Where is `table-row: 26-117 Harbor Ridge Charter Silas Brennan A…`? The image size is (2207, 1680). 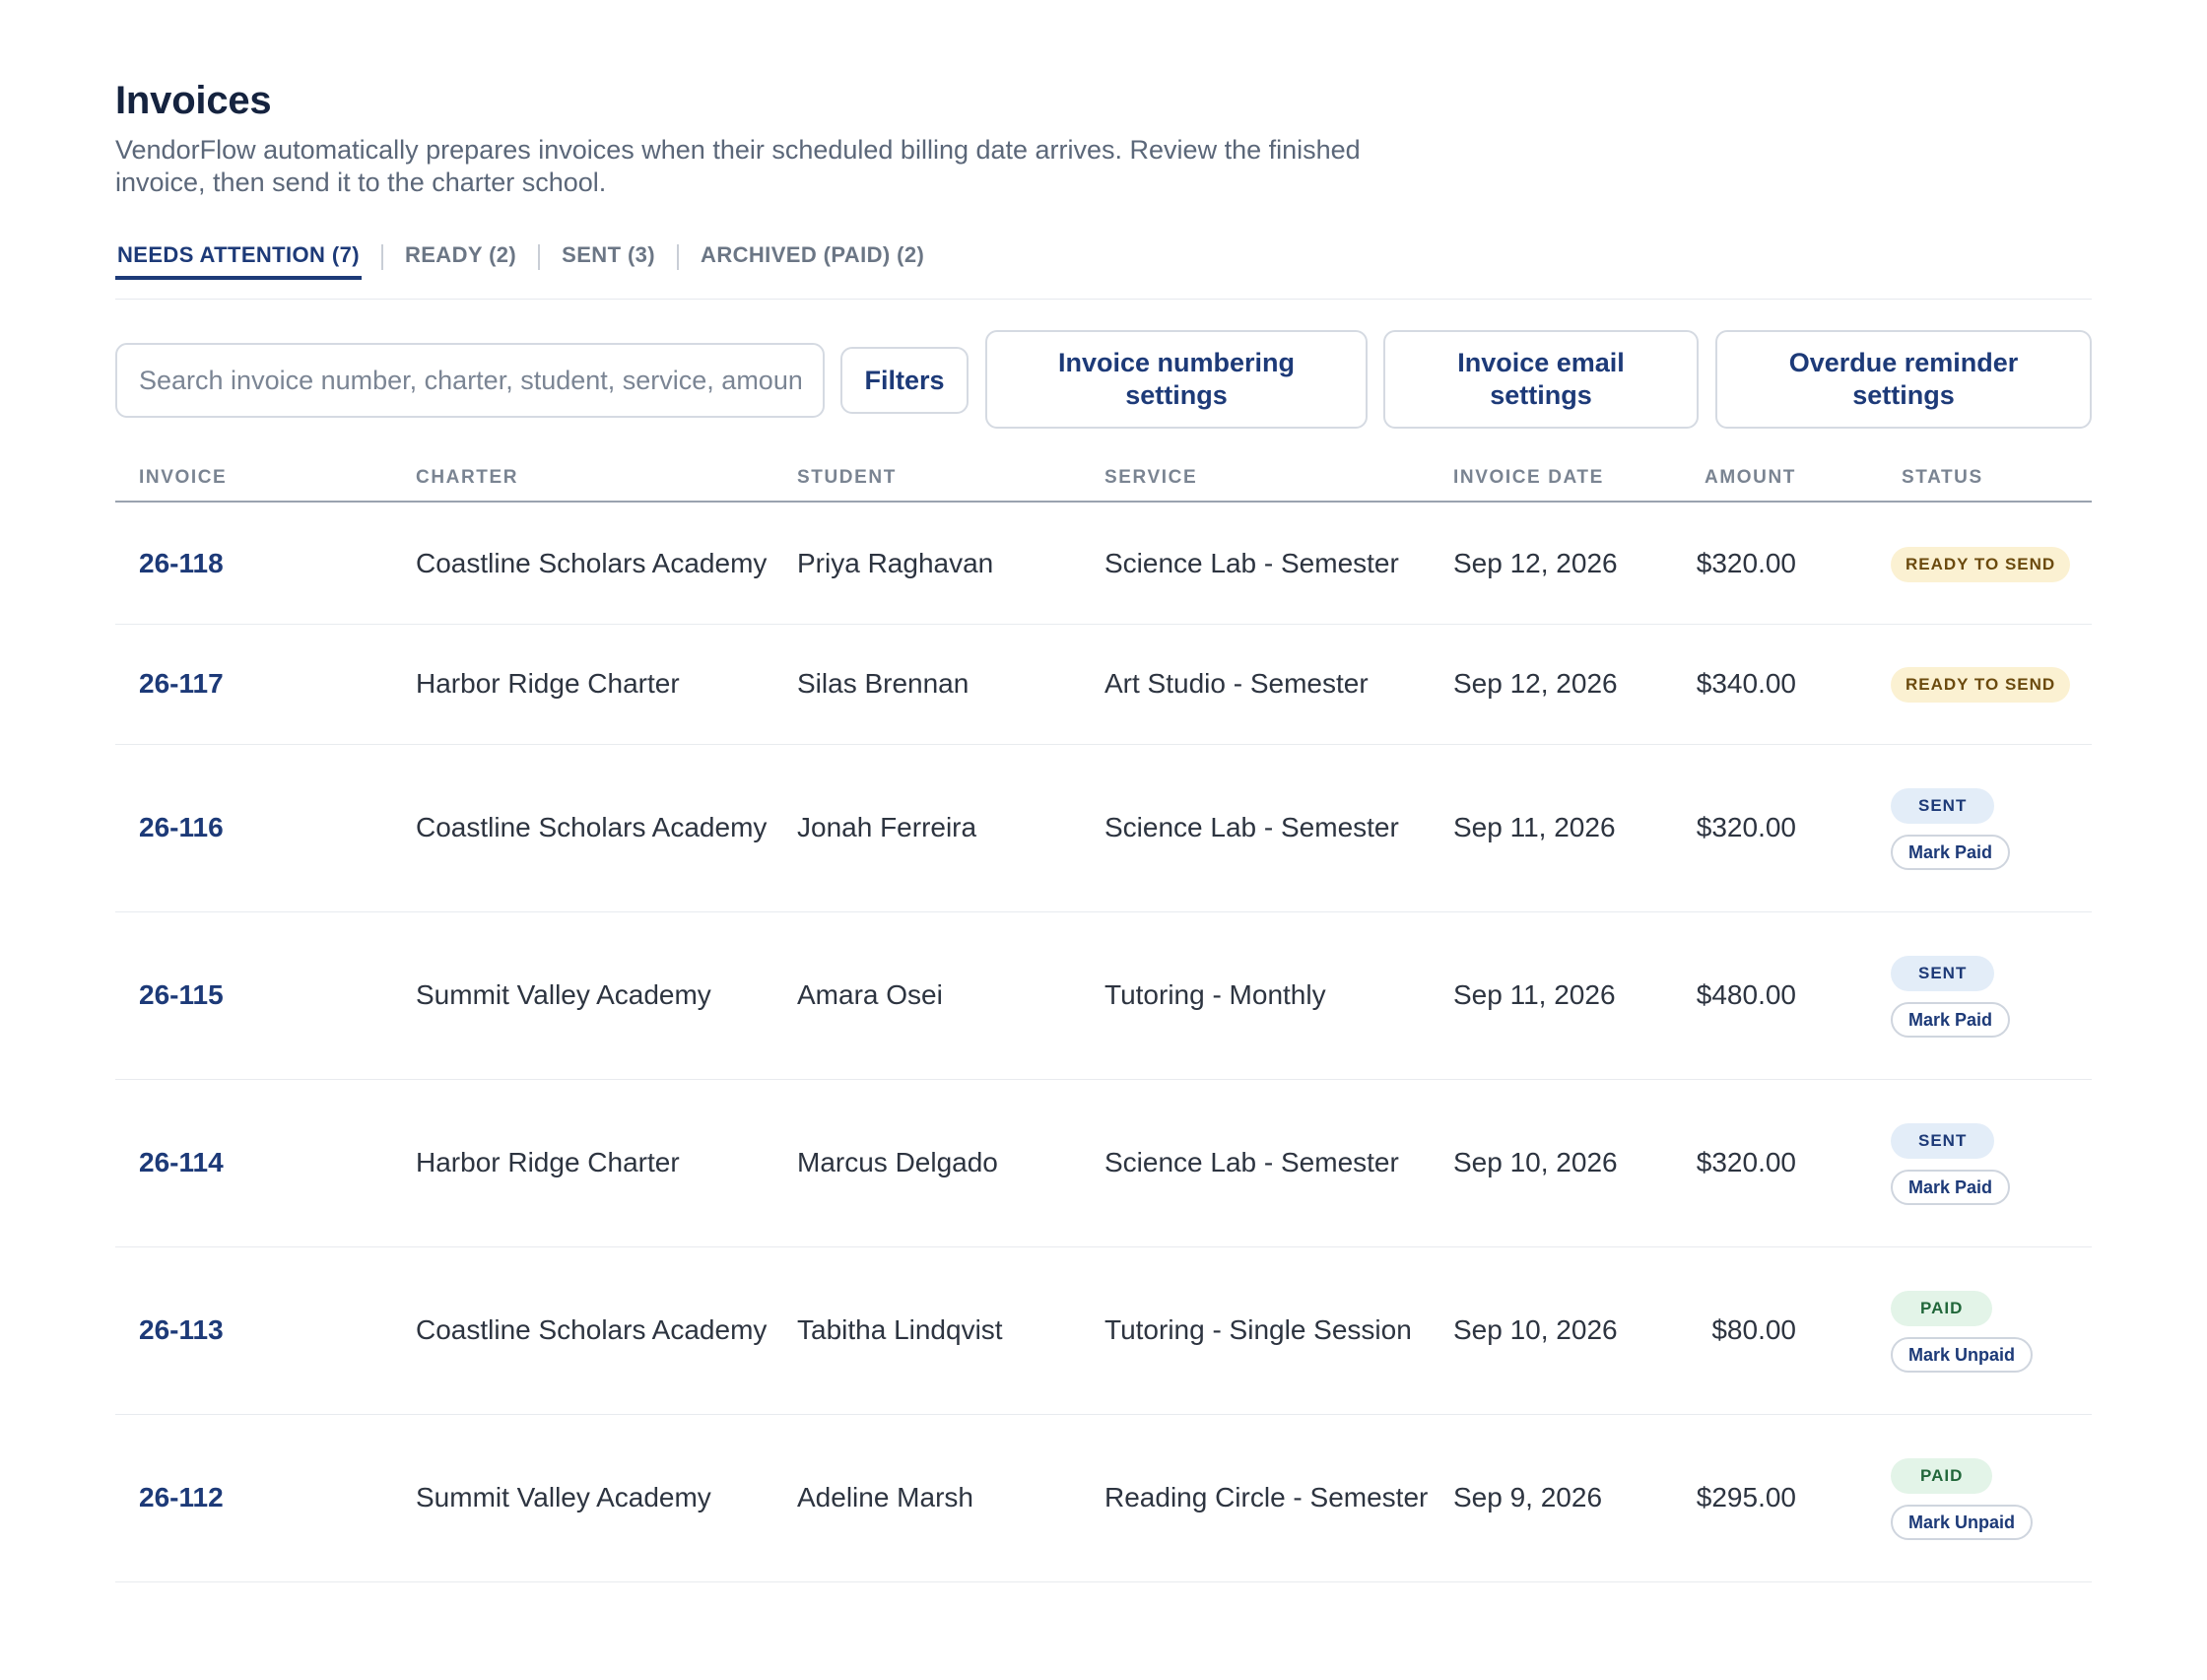 table-row: 26-117 Harbor Ridge Charter Silas Brennan A… is located at coordinates (1103, 685).